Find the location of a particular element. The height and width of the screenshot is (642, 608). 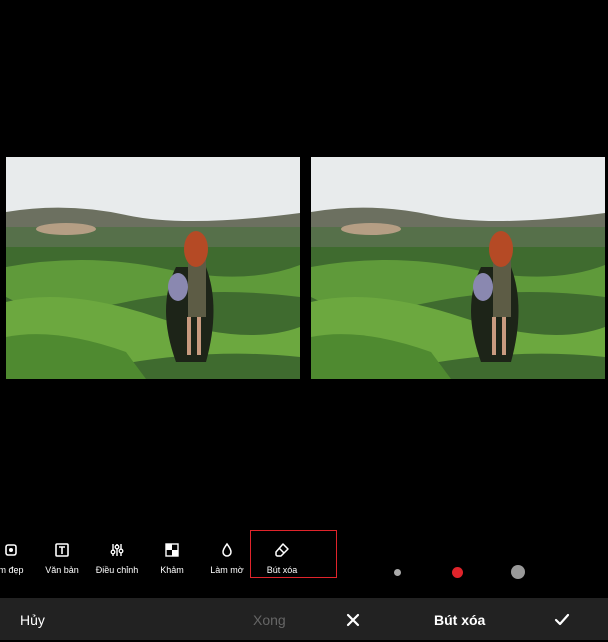

tool-blur: Làm mờ is located at coordinates (227, 560).